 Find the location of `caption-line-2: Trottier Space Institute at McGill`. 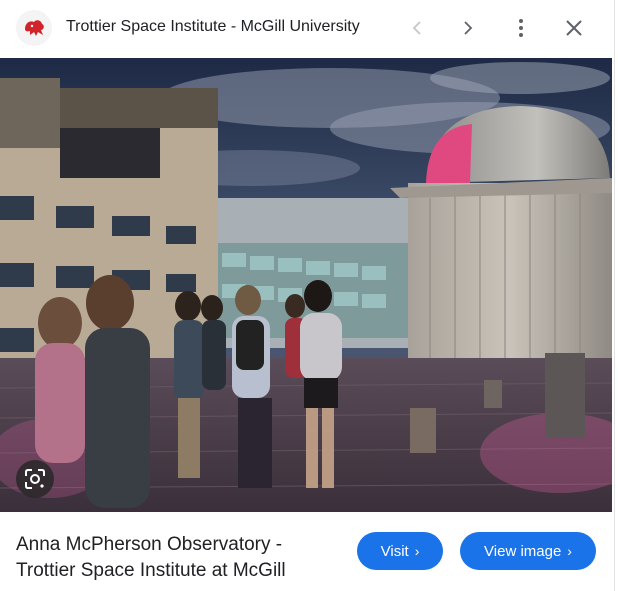

caption-line-2: Trottier Space Institute at McGill is located at coordinates (151, 570).